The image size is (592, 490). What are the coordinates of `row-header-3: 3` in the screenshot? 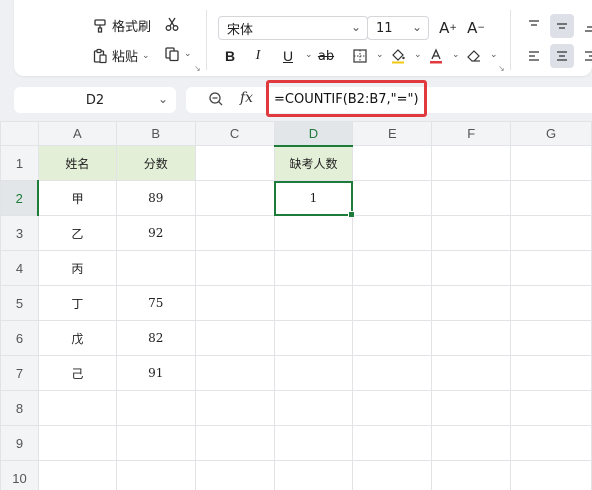 It's located at (19, 233).